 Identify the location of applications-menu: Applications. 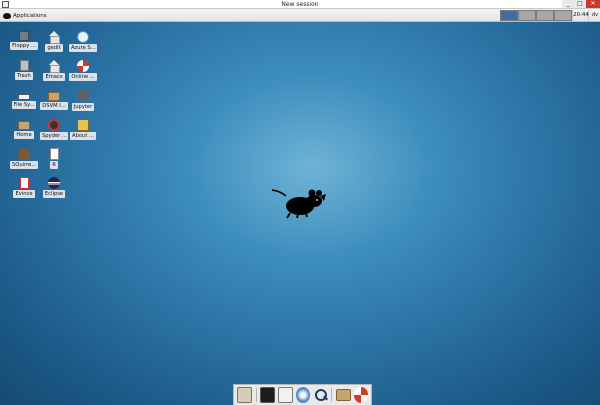
(25, 15).